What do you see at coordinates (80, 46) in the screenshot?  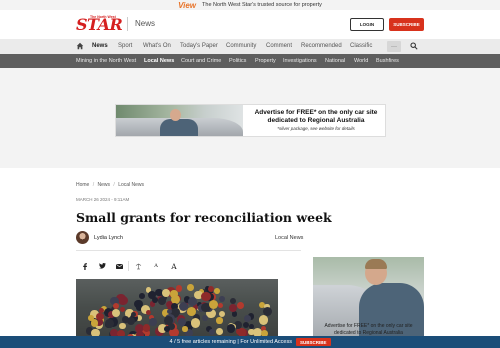 I see `home-icon` at bounding box center [80, 46].